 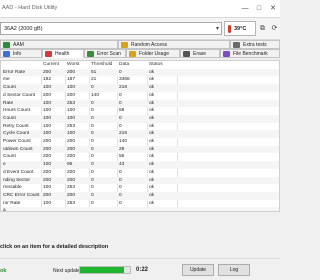 I want to click on column-header-worst: Worst, so click(x=77, y=65).